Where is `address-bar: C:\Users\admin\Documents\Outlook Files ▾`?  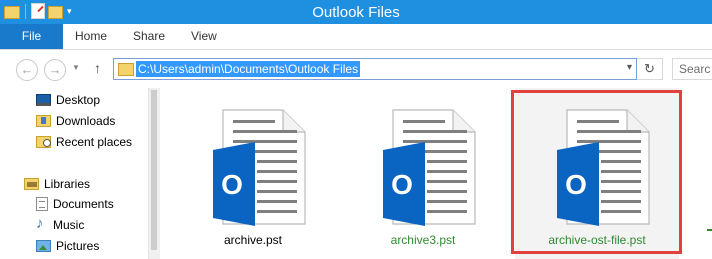
address-bar: C:\Users\admin\Documents\Outlook Files ▾ is located at coordinates (375, 69).